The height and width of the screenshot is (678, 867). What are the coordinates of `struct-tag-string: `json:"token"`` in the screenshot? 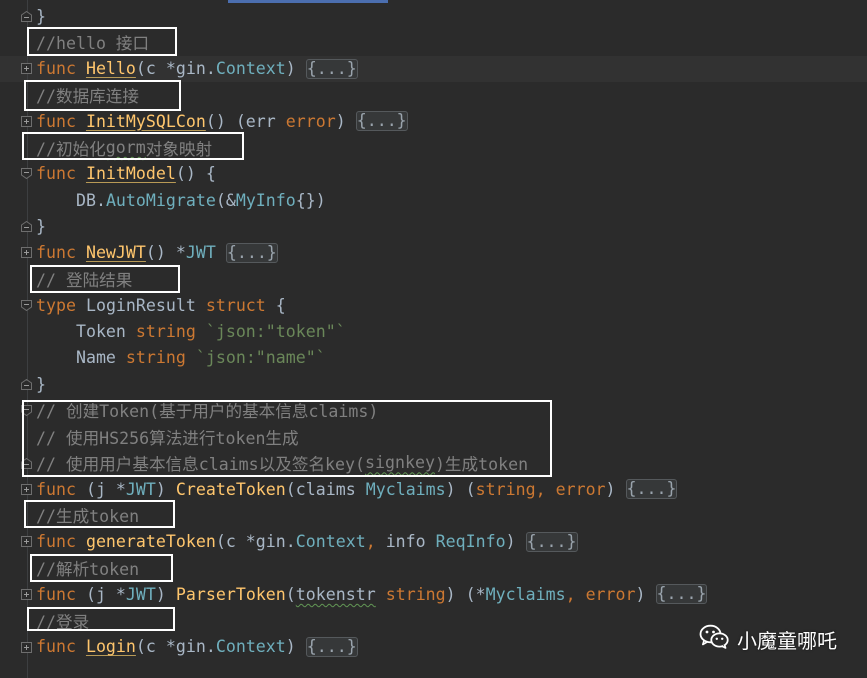 It's located at (270, 332).